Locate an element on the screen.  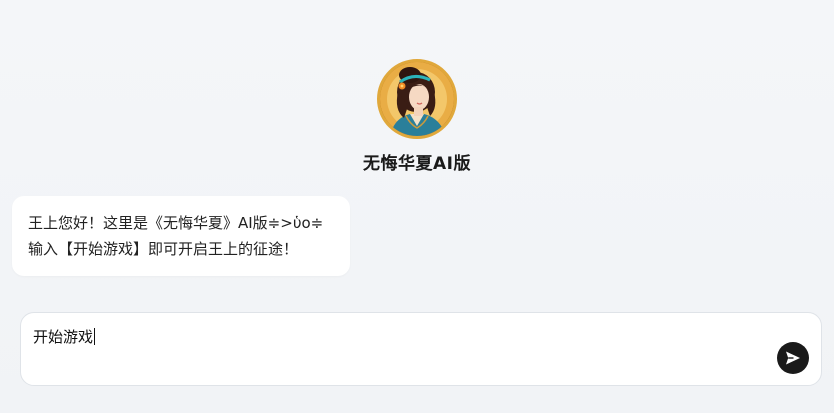
send-arrow-icon is located at coordinates (793, 358).